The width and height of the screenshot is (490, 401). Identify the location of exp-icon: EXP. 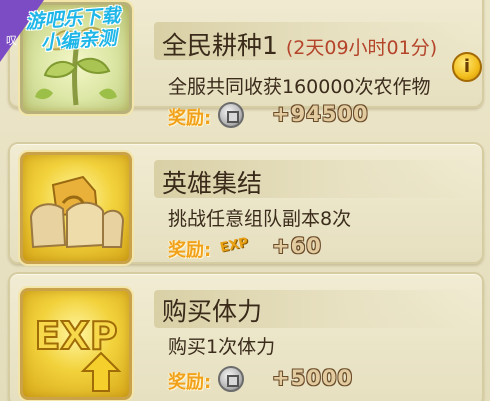
(234, 245).